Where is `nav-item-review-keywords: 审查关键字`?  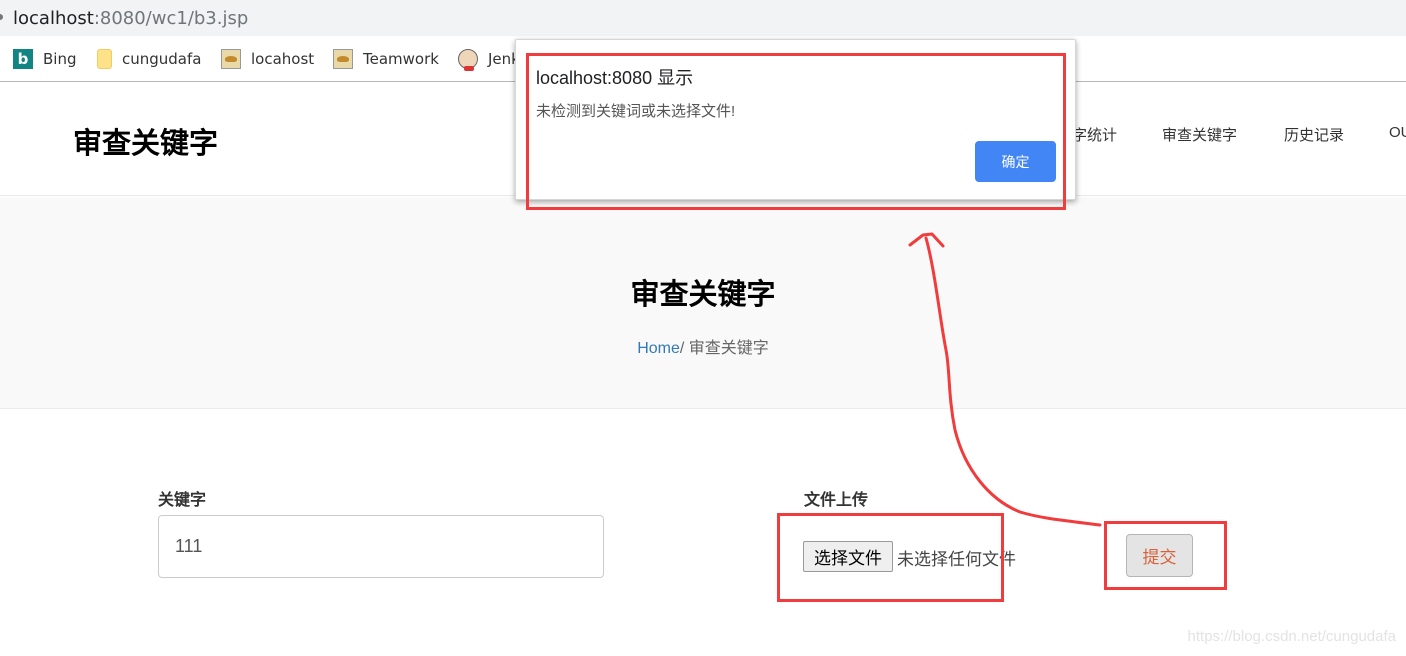 nav-item-review-keywords: 审查关键字 is located at coordinates (1199, 134).